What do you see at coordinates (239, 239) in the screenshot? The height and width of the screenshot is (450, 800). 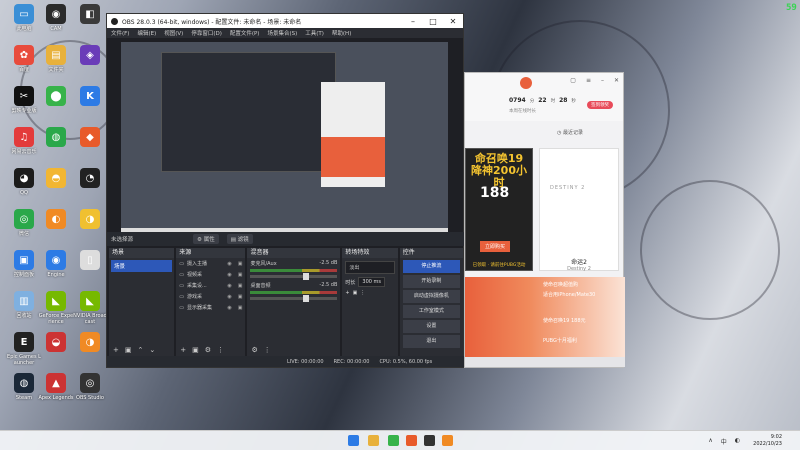 I see `filters-button: ▤ 滤镜` at bounding box center [239, 239].